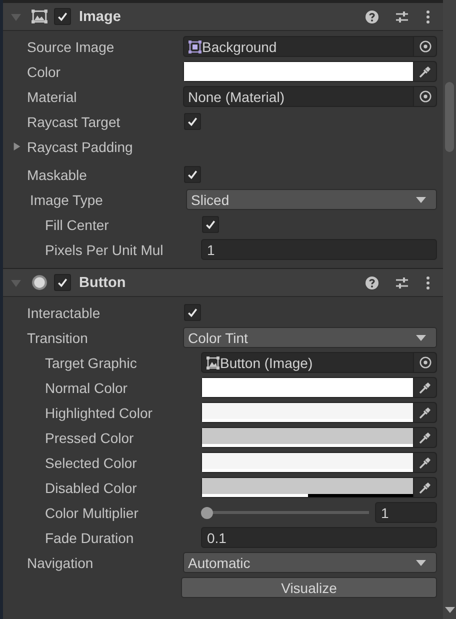 This screenshot has height=619, width=456. What do you see at coordinates (102, 282) in the screenshot?
I see `component-title: Button` at bounding box center [102, 282].